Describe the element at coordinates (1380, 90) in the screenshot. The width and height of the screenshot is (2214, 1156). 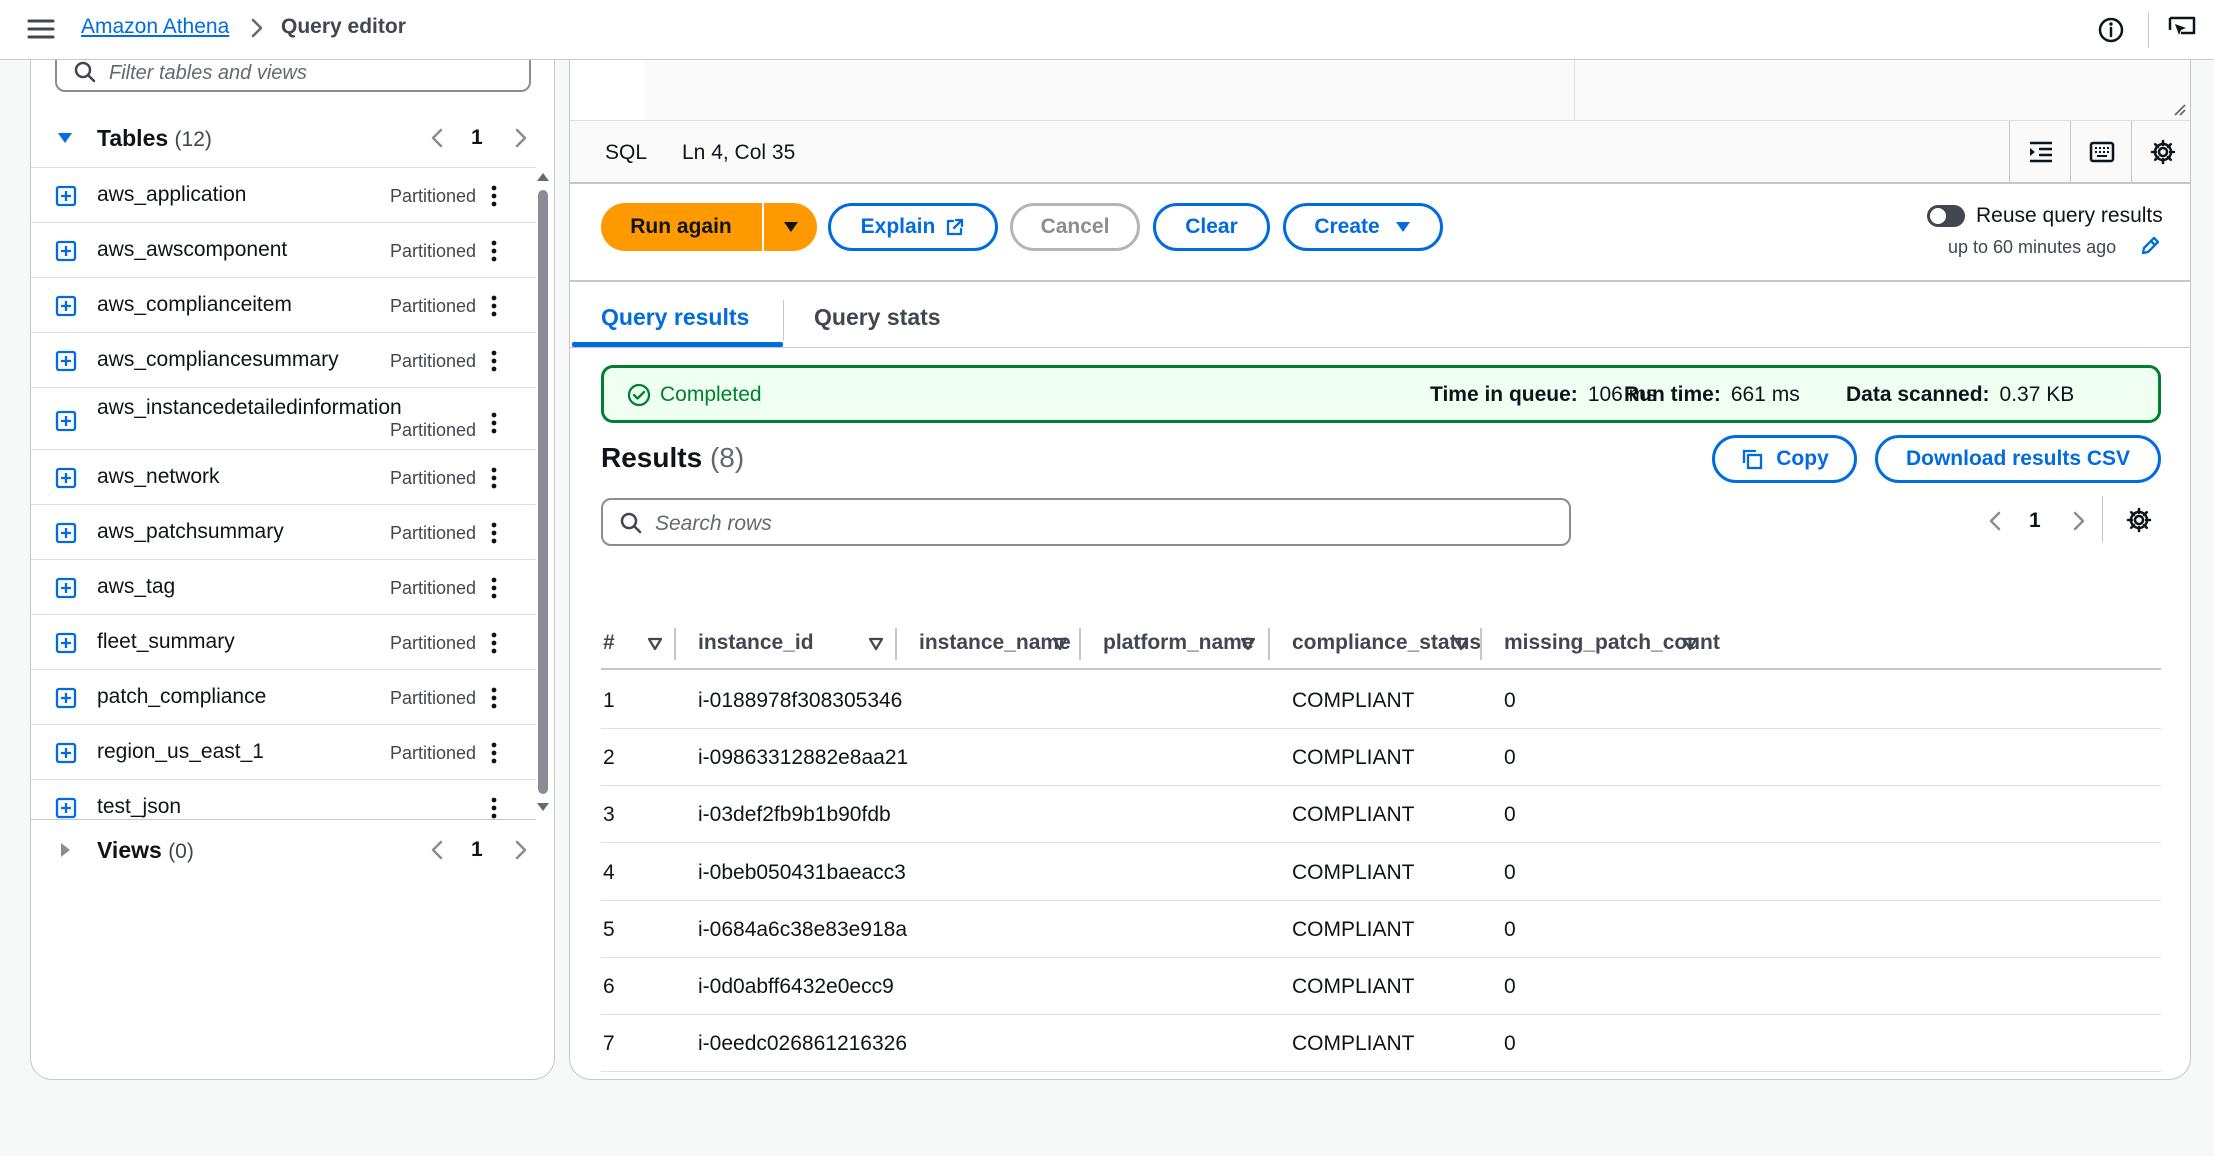
I see `sql-editor` at that location.